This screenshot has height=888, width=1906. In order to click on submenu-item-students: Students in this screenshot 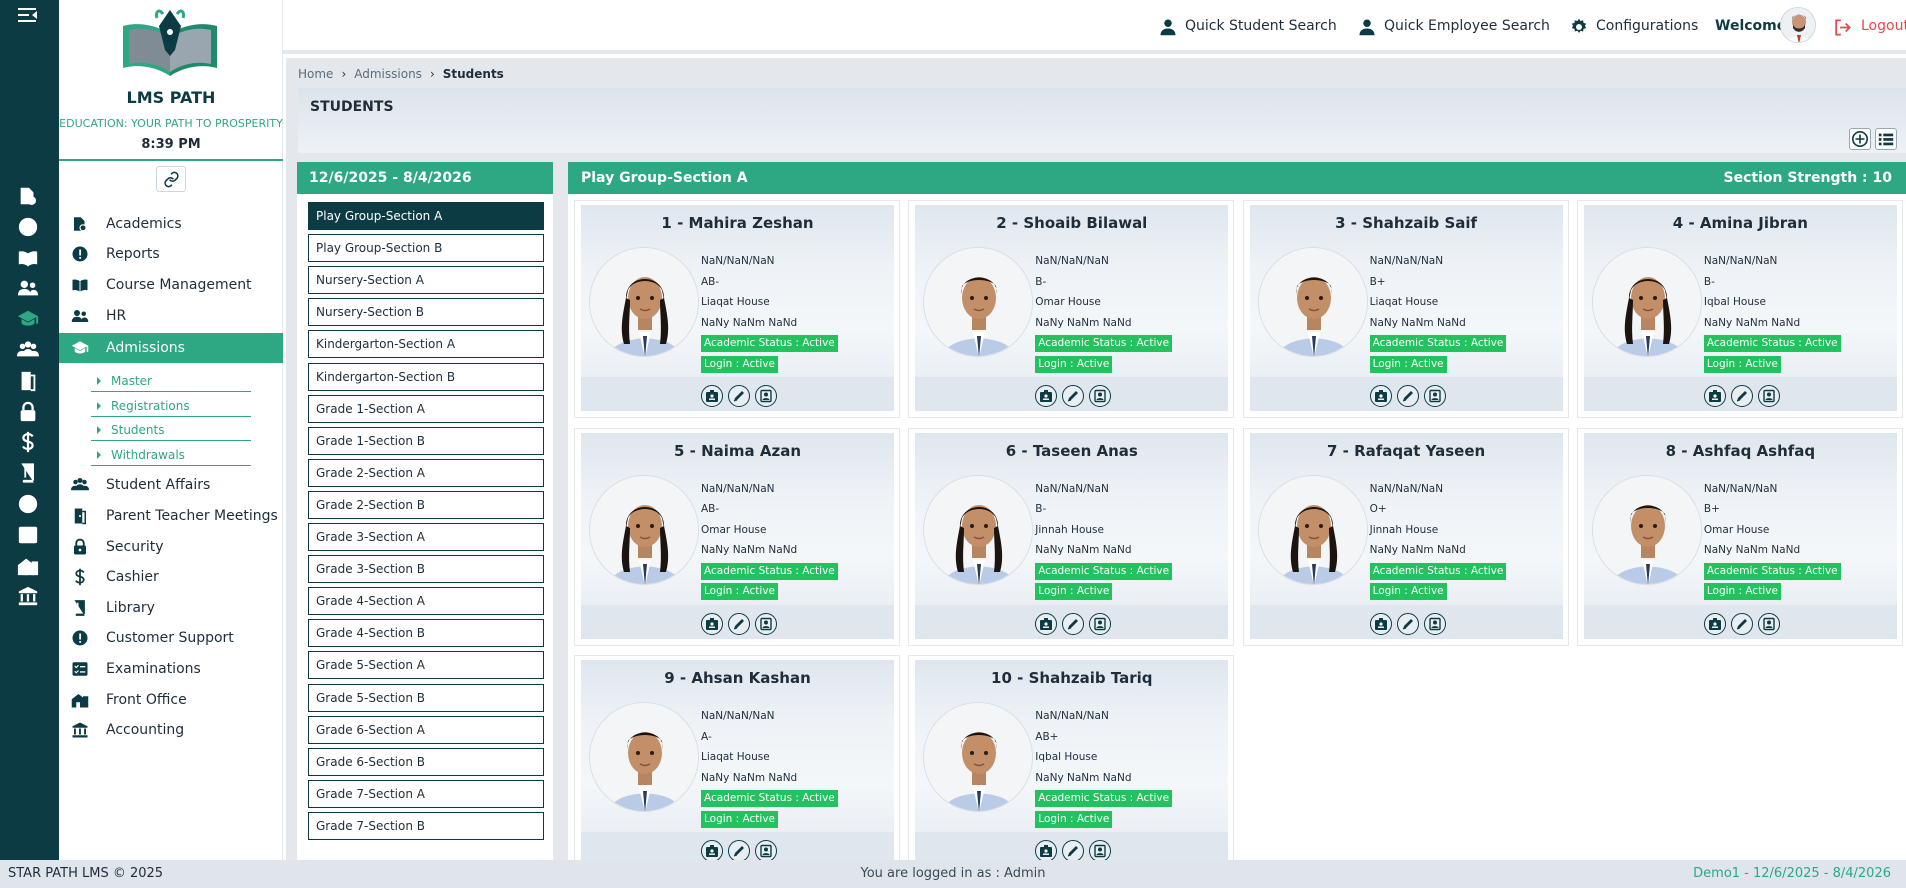, I will do `click(171, 430)`.